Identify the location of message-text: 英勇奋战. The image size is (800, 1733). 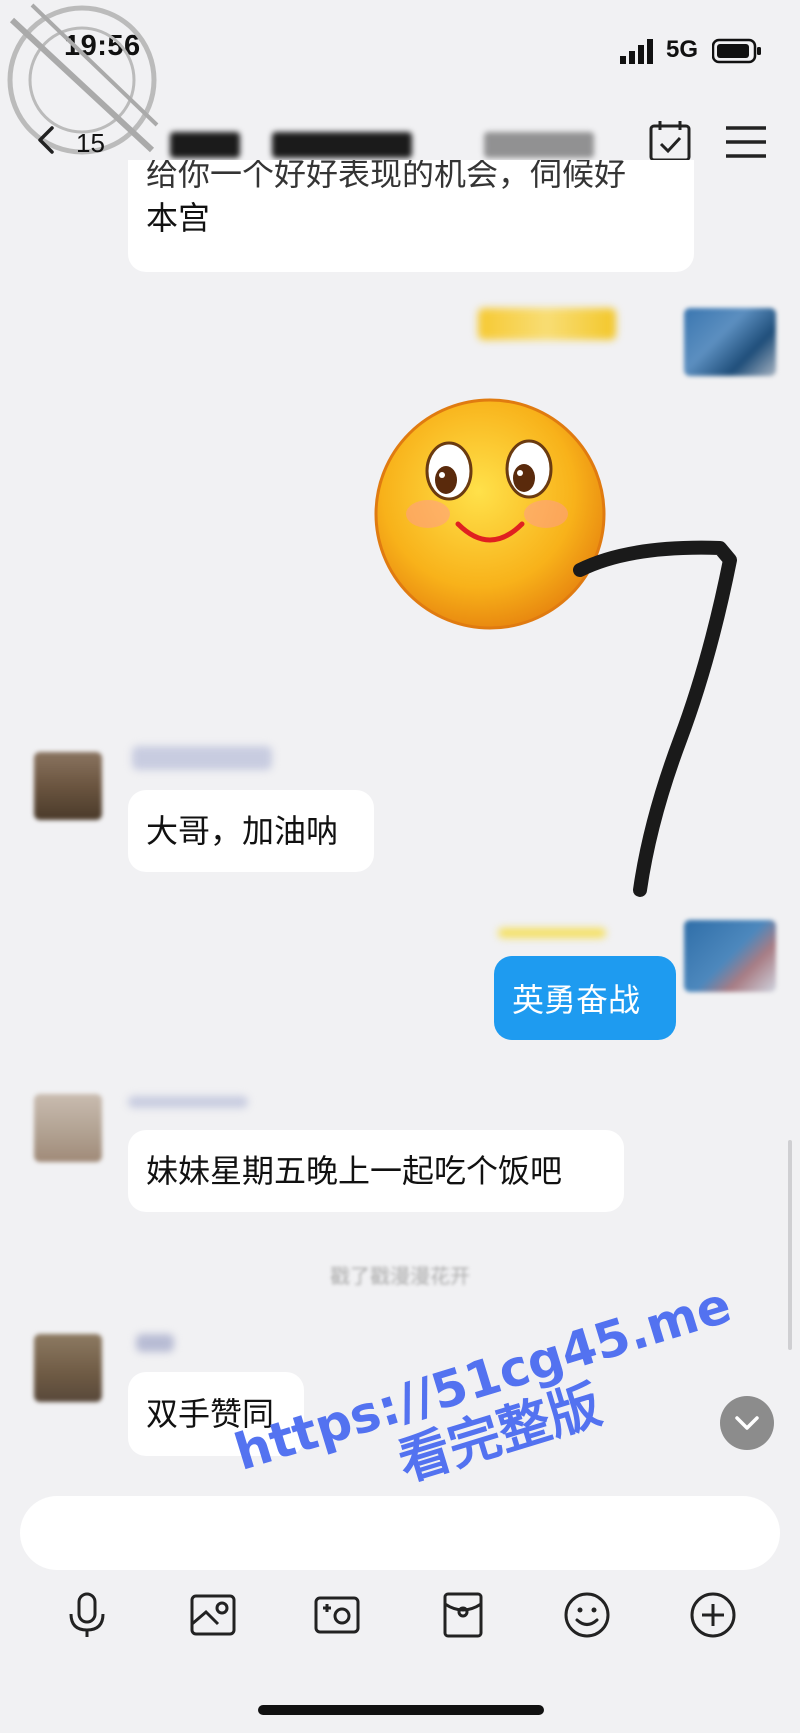
(576, 1000).